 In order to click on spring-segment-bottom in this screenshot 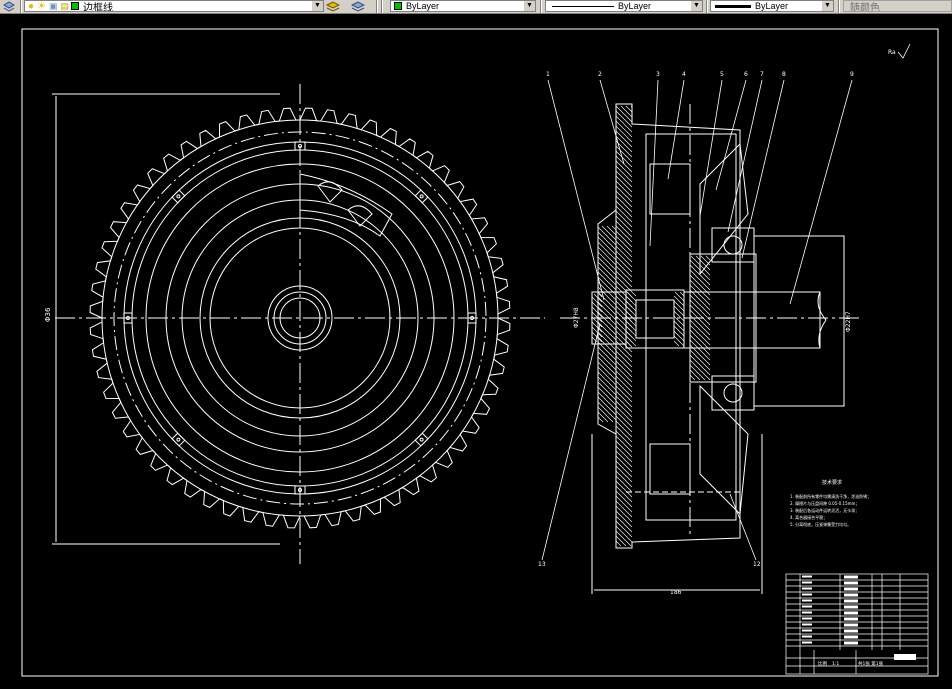, I will do `click(724, 450)`.